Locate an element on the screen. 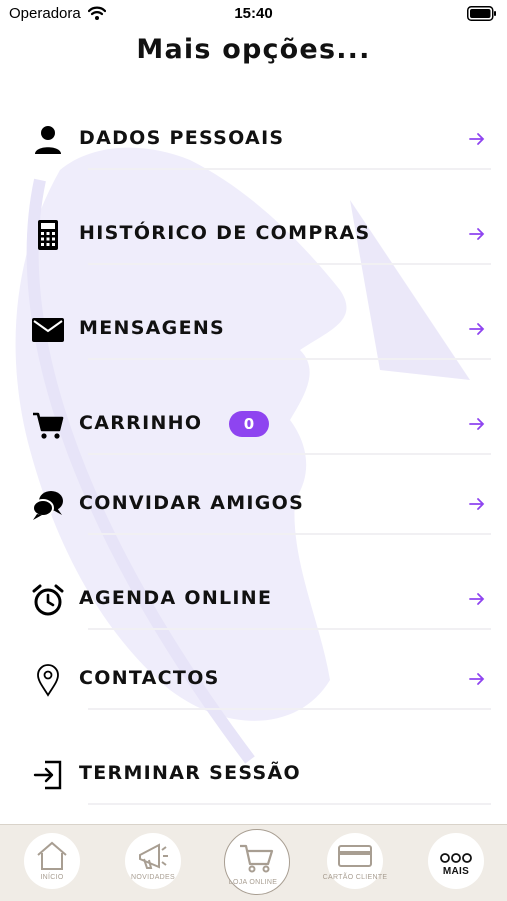  menu-item-agenda-online: AGENDA ONLINE is located at coordinates (253, 599).